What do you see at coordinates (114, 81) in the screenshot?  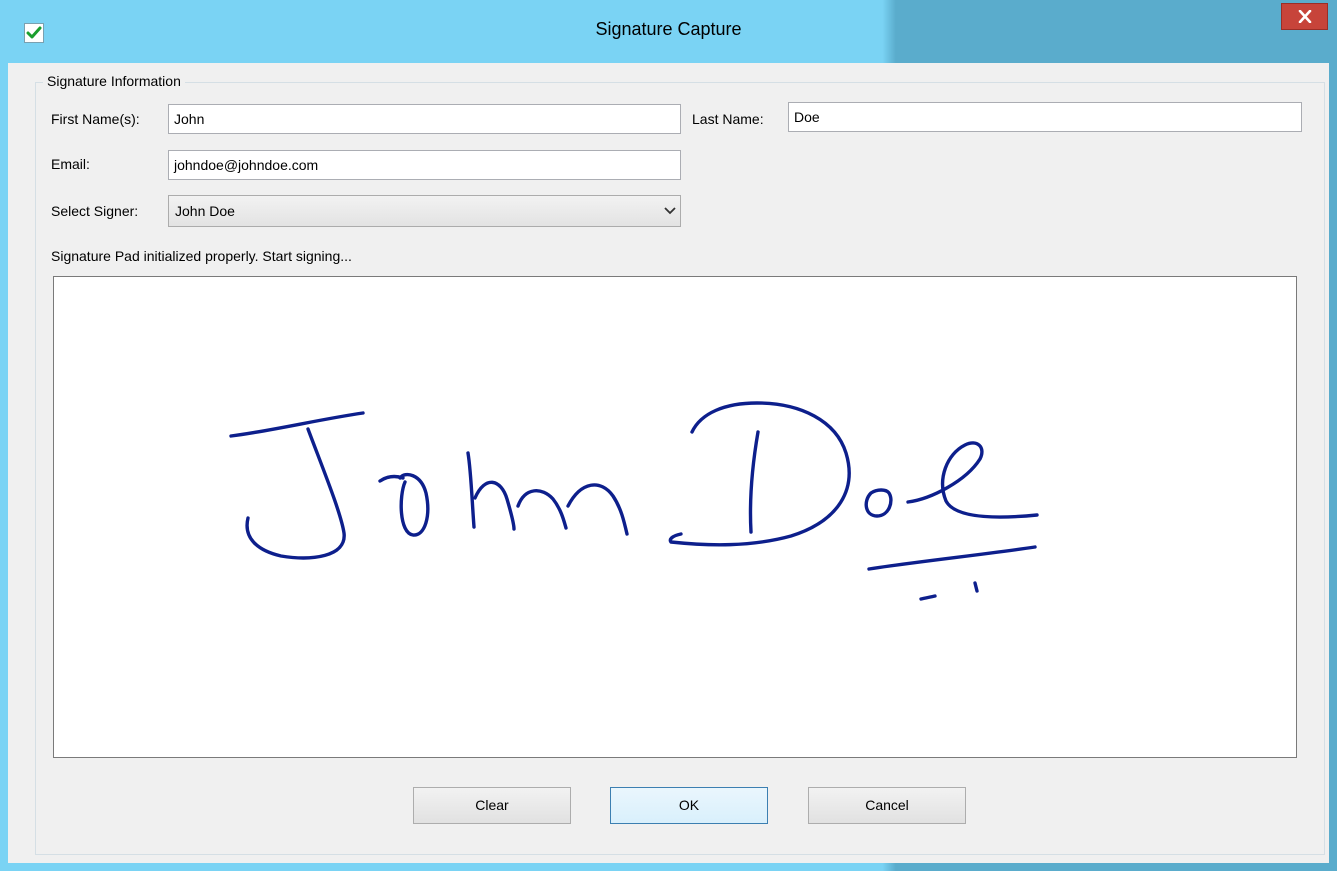 I see `group-title: Signature Information` at bounding box center [114, 81].